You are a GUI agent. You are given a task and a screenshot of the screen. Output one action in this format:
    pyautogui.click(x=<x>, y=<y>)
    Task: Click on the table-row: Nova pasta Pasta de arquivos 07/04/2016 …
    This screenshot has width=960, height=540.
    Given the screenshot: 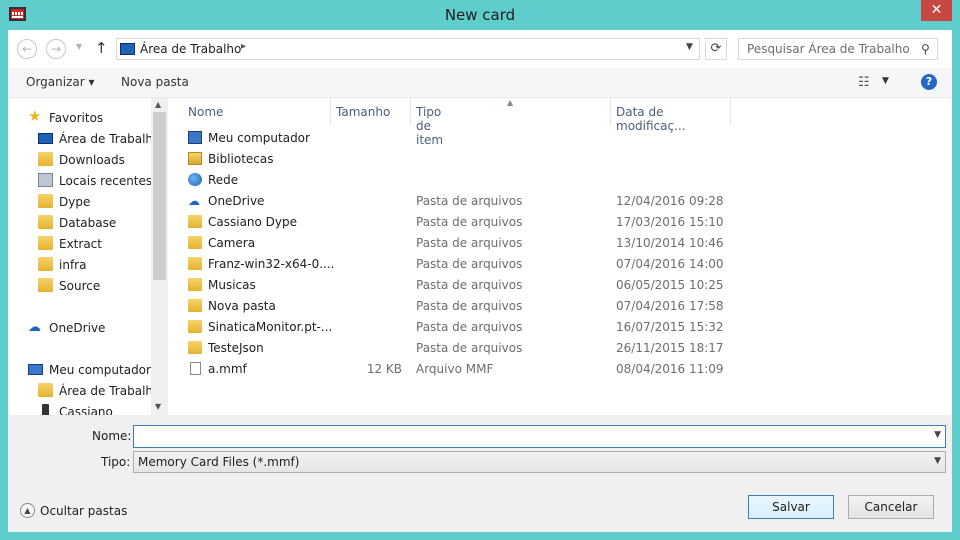 What is the action you would take?
    pyautogui.click(x=560, y=306)
    